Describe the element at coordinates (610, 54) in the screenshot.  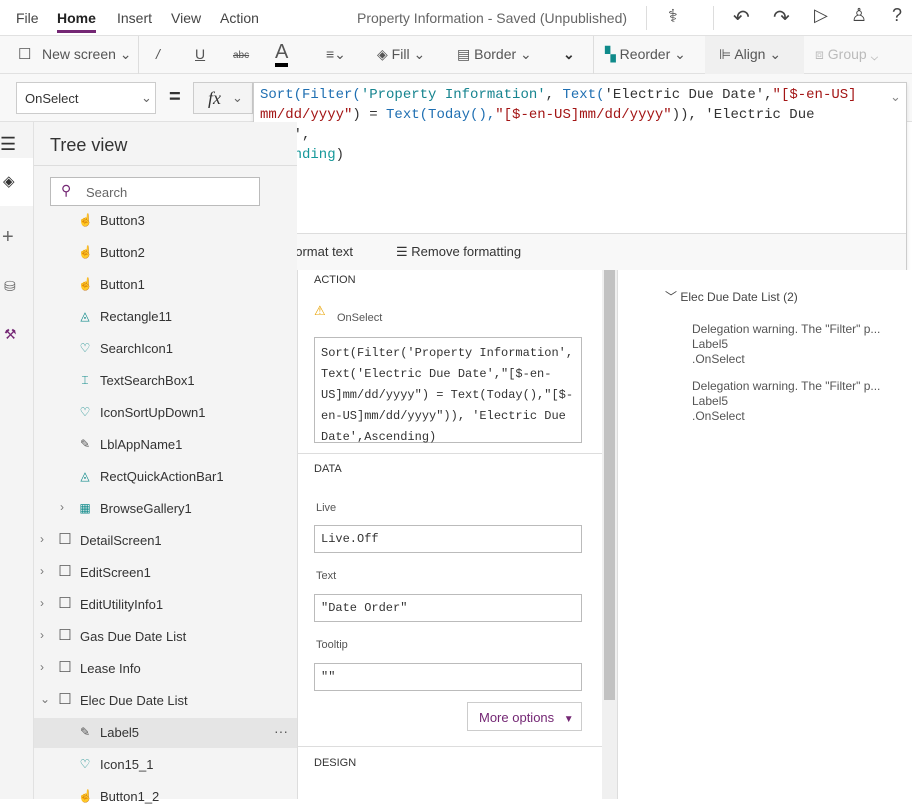
I see `reorder-icon: ▚` at that location.